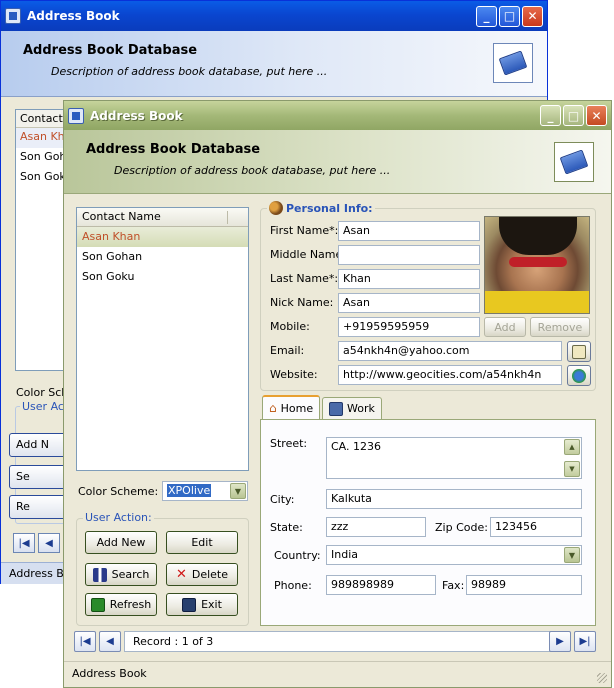  What do you see at coordinates (118, 491) in the screenshot?
I see `color-scheme-label: Color Scheme:` at bounding box center [118, 491].